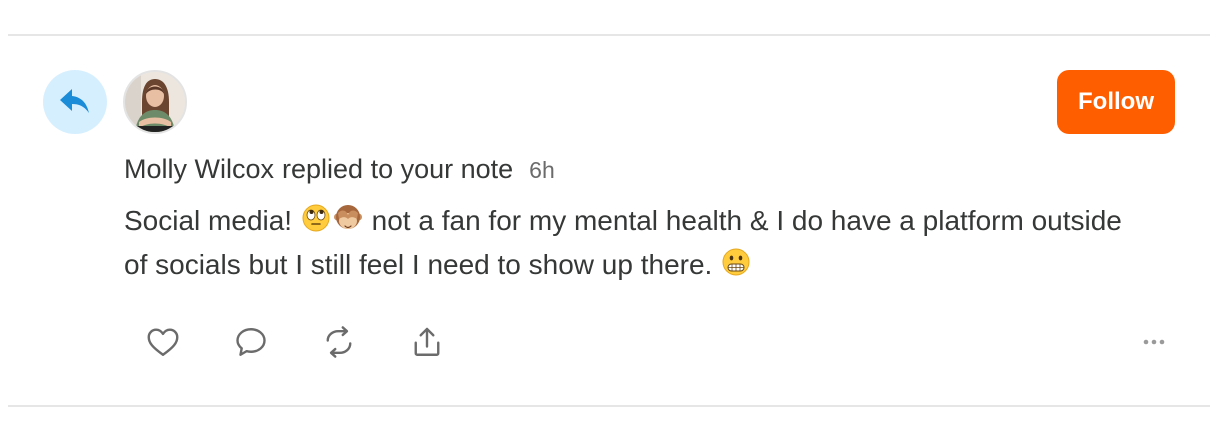 The height and width of the screenshot is (428, 1222). Describe the element at coordinates (1116, 102) in the screenshot. I see `follow-button: Follow` at that location.